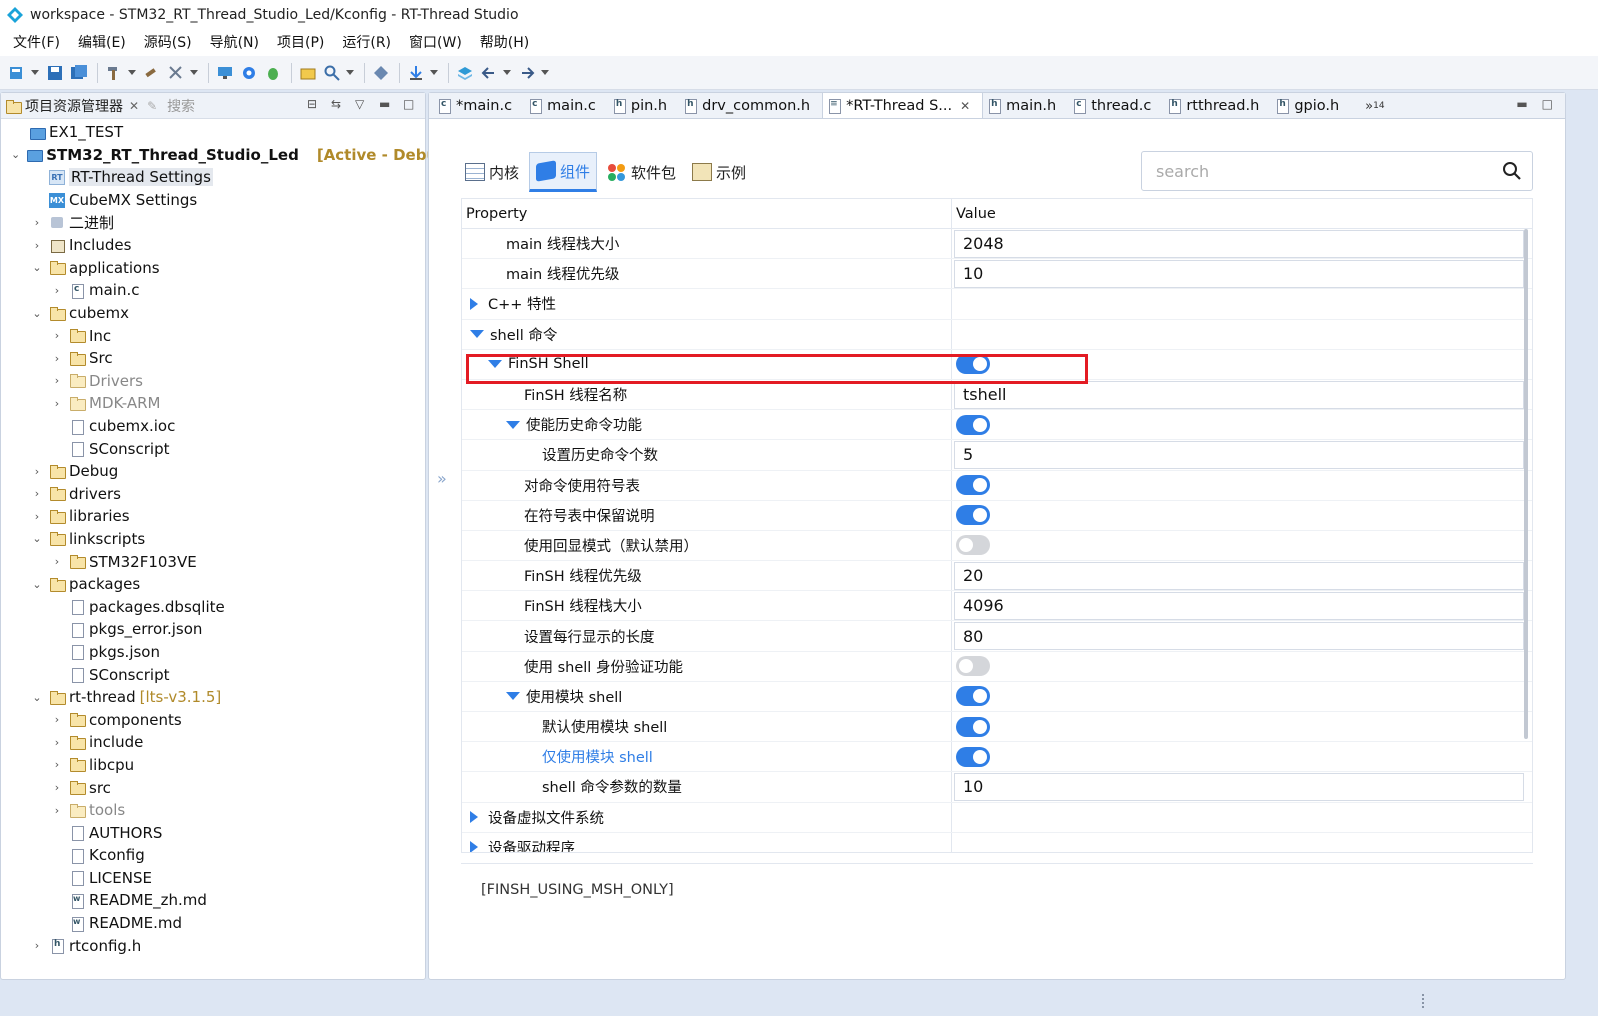 The width and height of the screenshot is (1598, 1016). Describe the element at coordinates (435, 43) in the screenshot. I see `menu-item: 窗口(W)` at that location.